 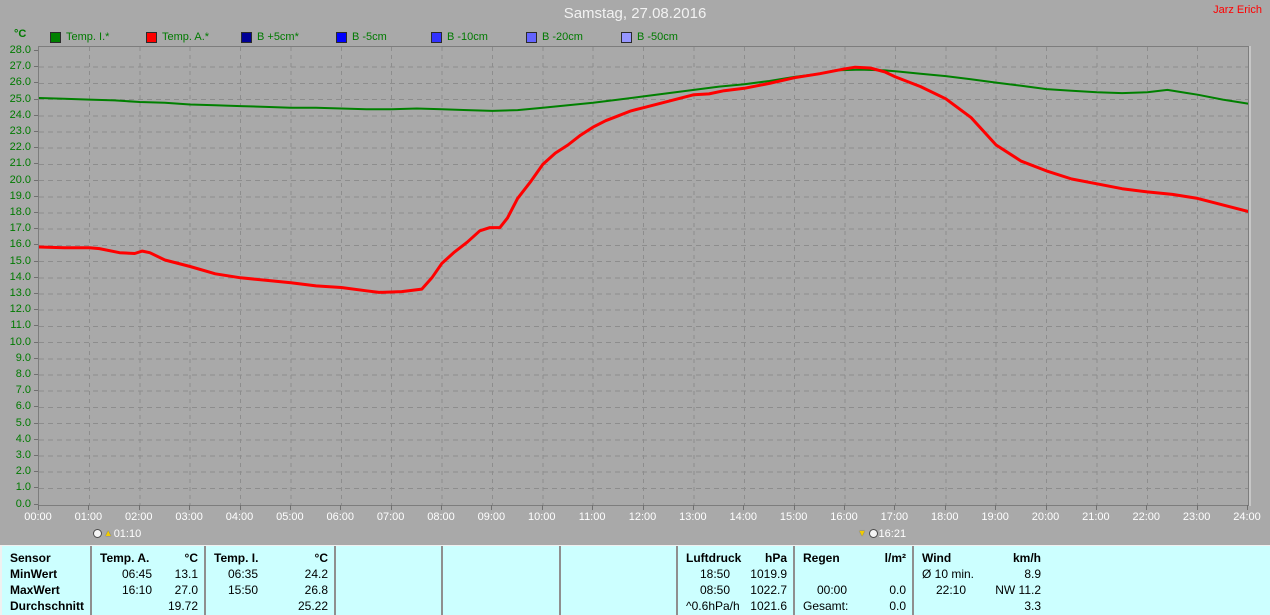 I want to click on min-value: 24.2, so click(x=316, y=574).